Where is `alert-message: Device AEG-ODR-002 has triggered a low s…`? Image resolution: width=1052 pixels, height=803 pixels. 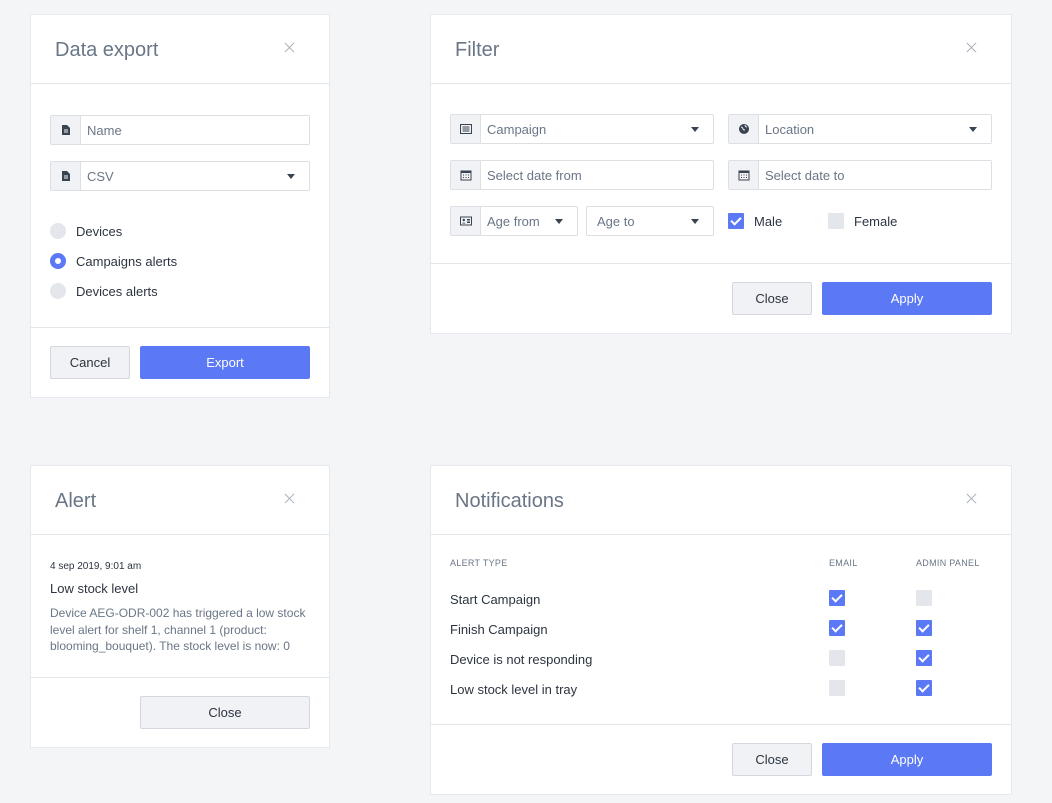
alert-message: Device AEG-ODR-002 has triggered a low s… is located at coordinates (178, 629).